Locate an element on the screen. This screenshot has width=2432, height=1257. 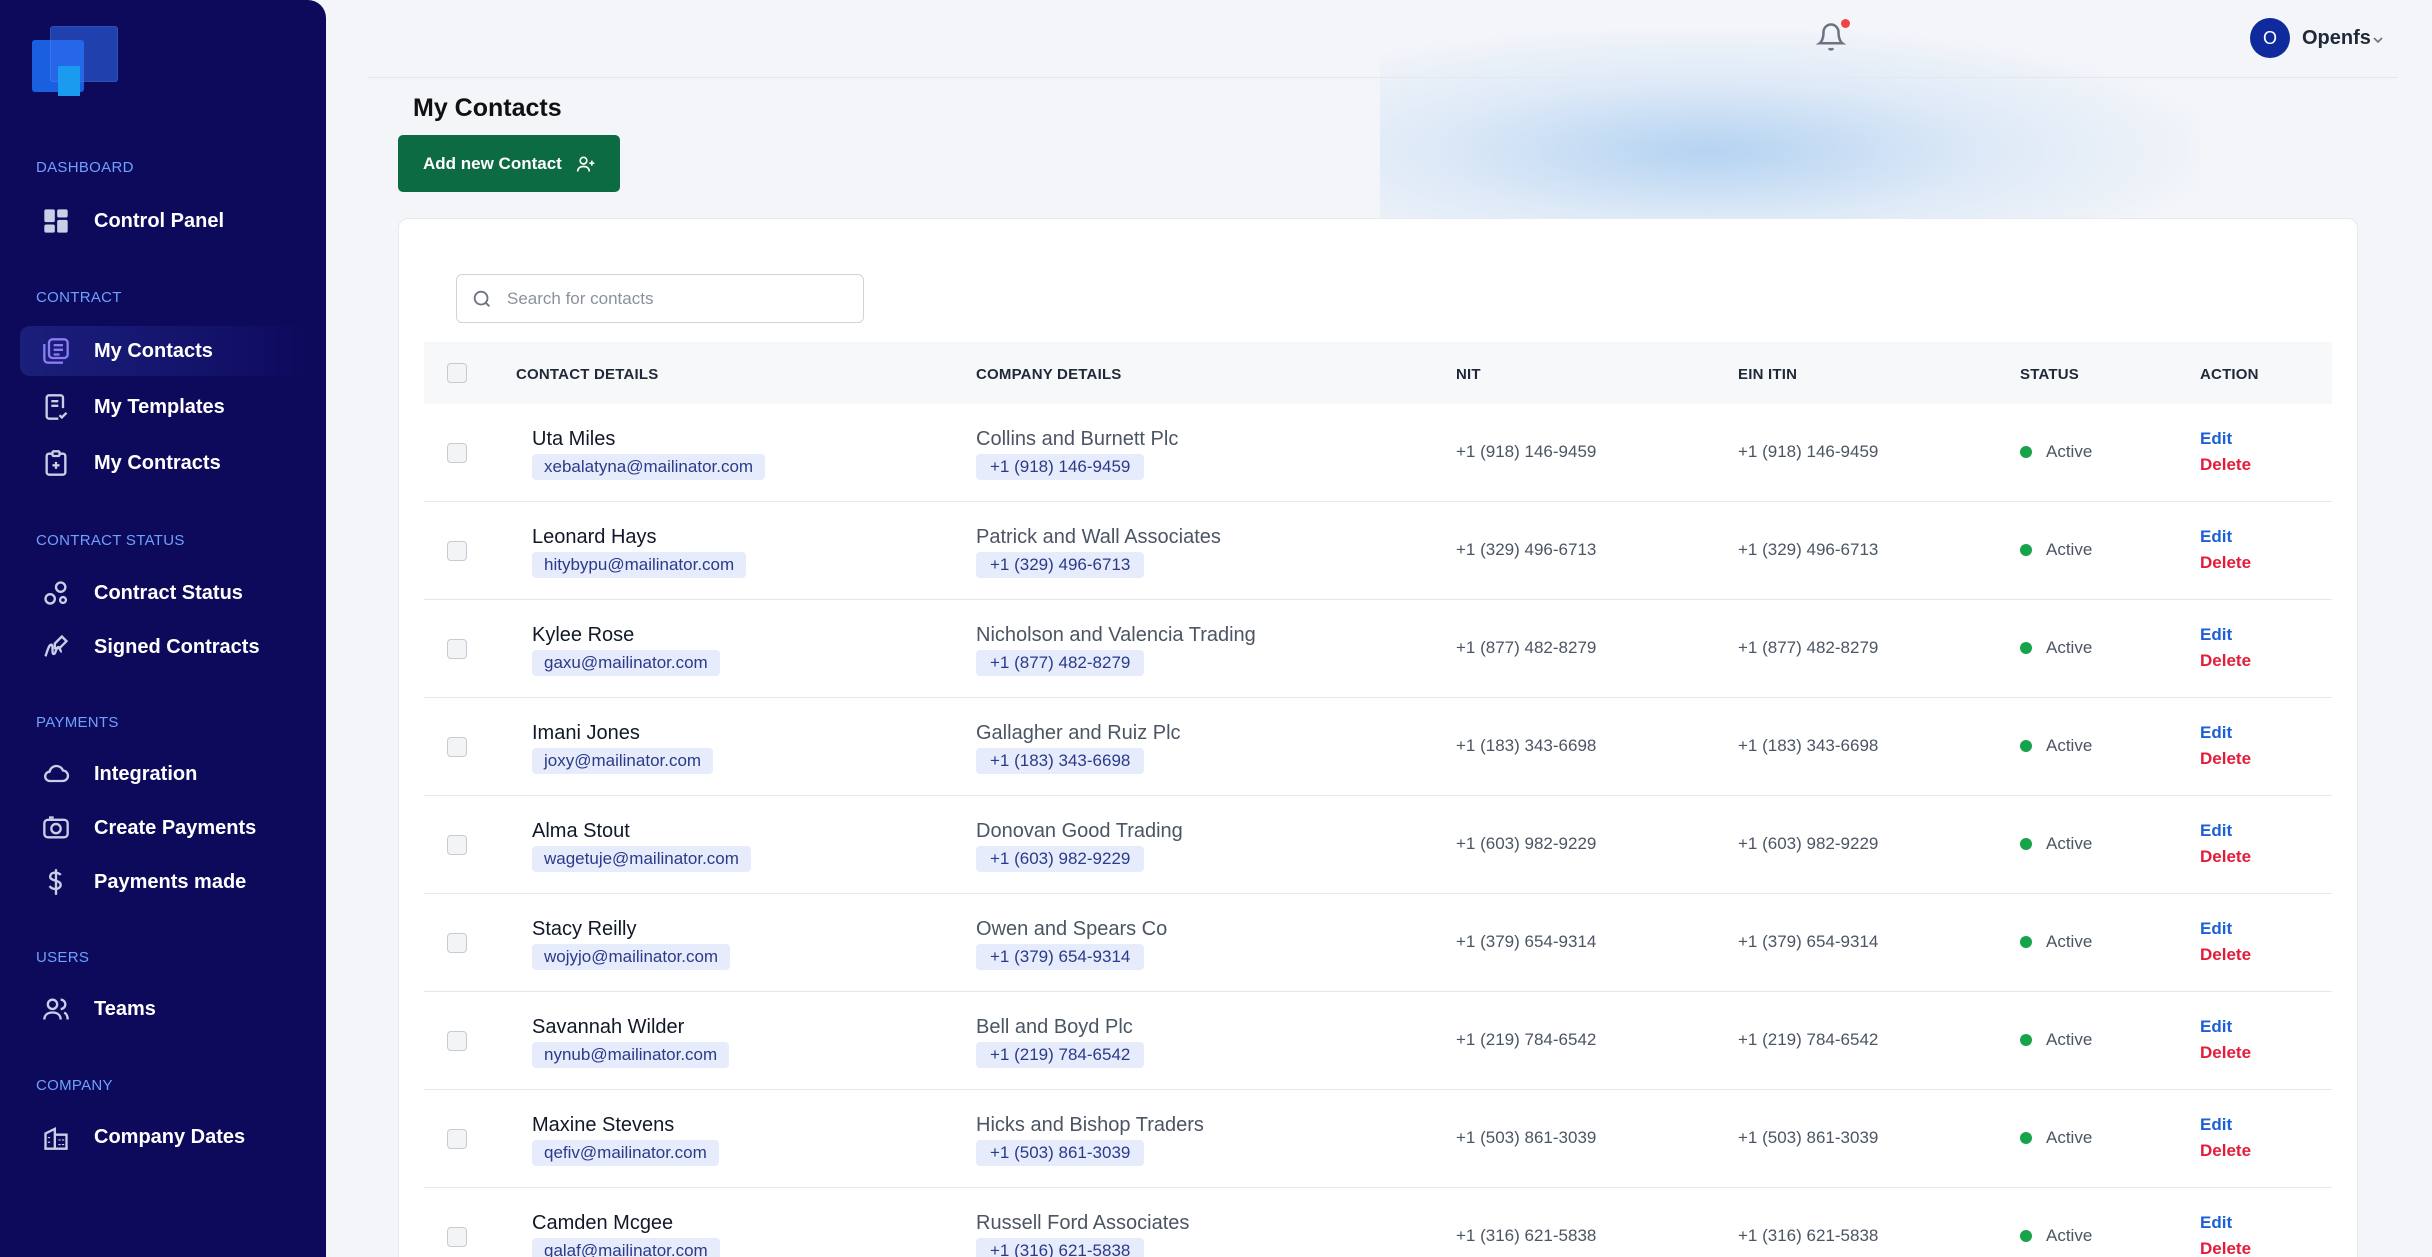
dollar-icon is located at coordinates (56, 882).